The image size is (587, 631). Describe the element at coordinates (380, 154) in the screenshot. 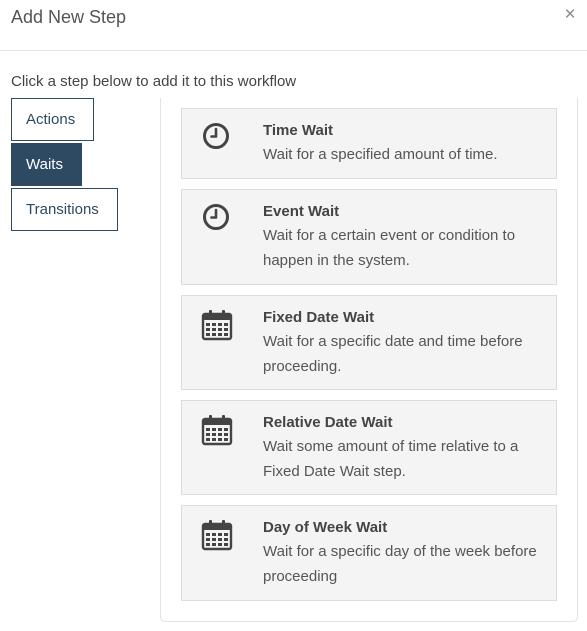

I see `step-description: Wait for a specified amount of time.` at that location.